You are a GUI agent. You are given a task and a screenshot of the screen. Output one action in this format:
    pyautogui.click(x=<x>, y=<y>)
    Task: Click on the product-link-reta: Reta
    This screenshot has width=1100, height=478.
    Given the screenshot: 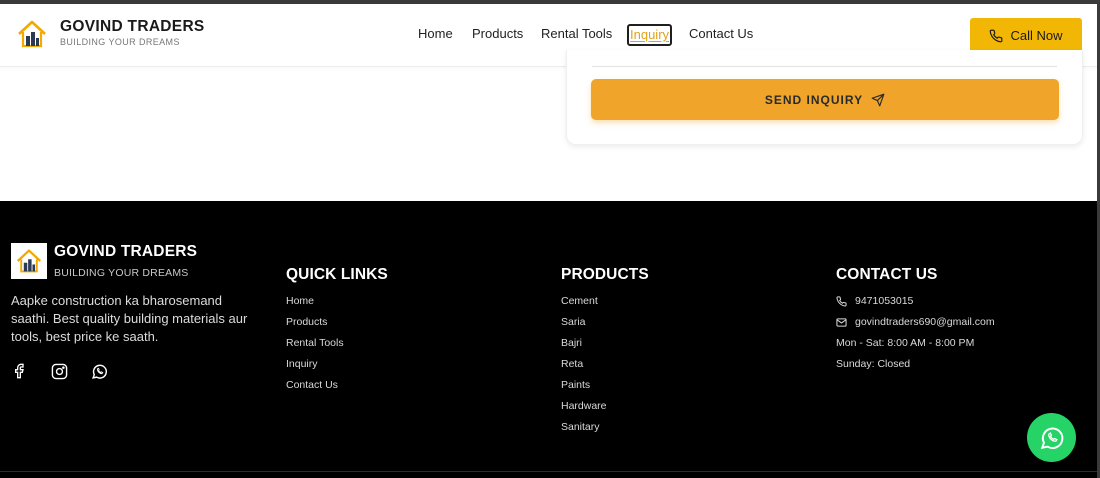 What is the action you would take?
    pyautogui.click(x=605, y=364)
    